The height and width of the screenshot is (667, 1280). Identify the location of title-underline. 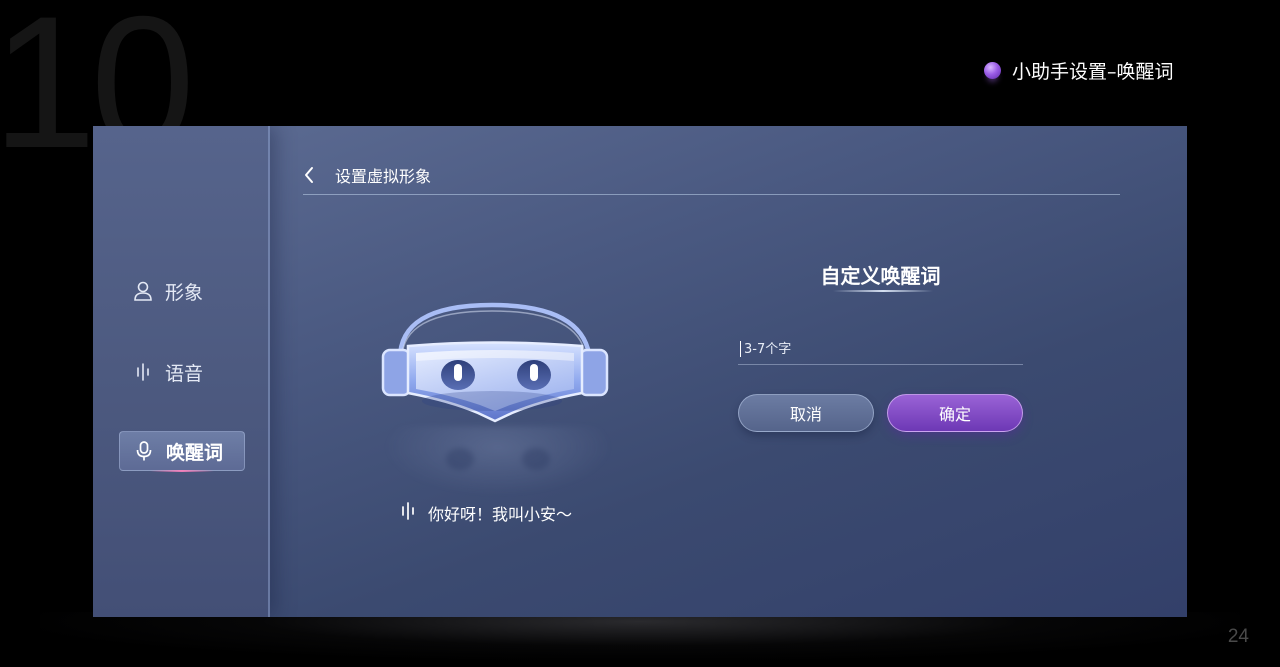
(883, 291).